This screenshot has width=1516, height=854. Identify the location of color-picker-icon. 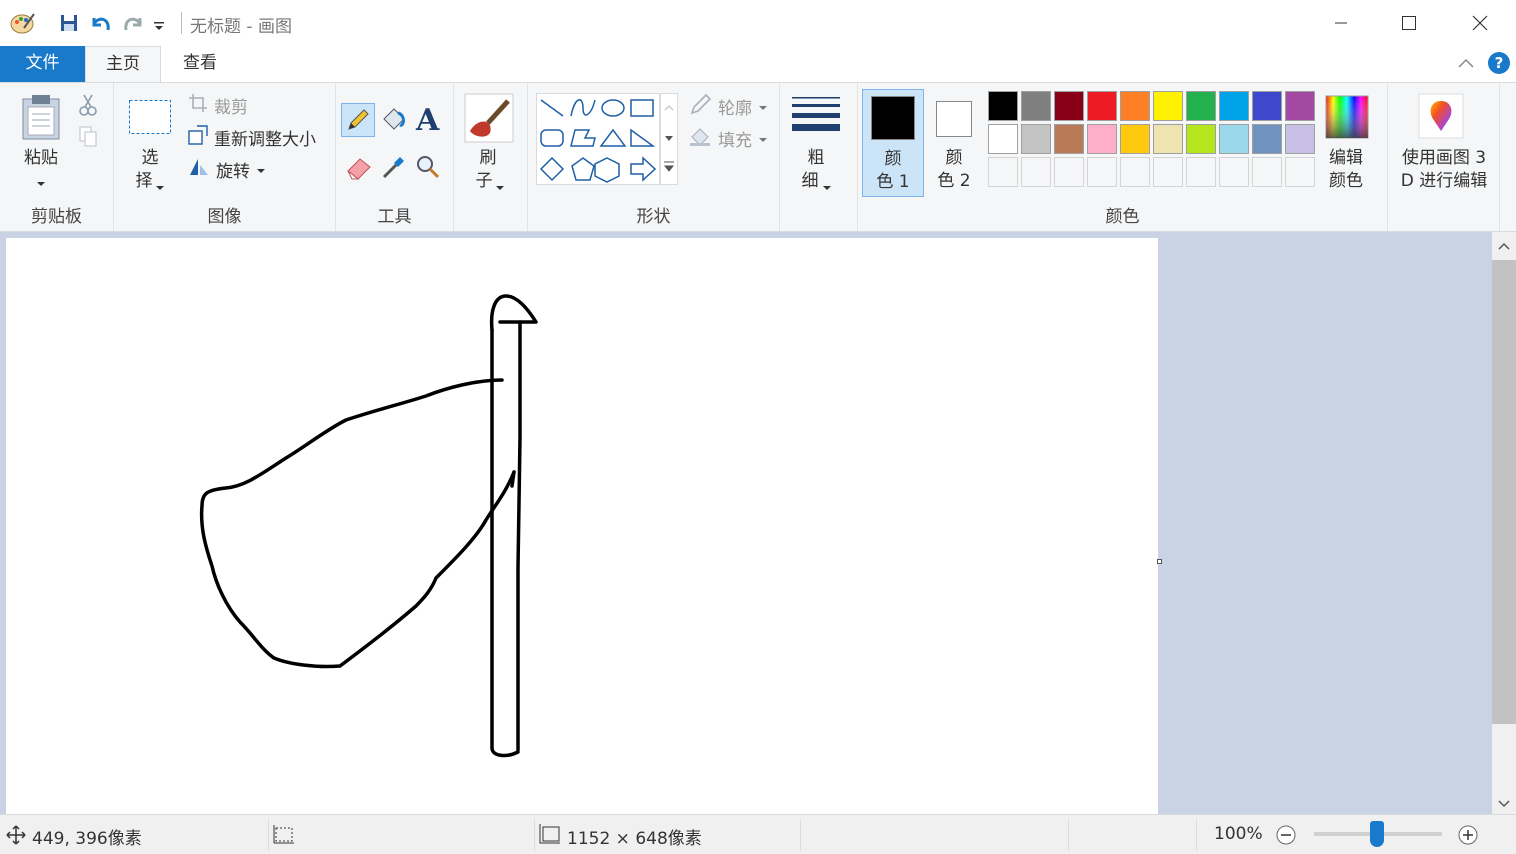
(394, 169).